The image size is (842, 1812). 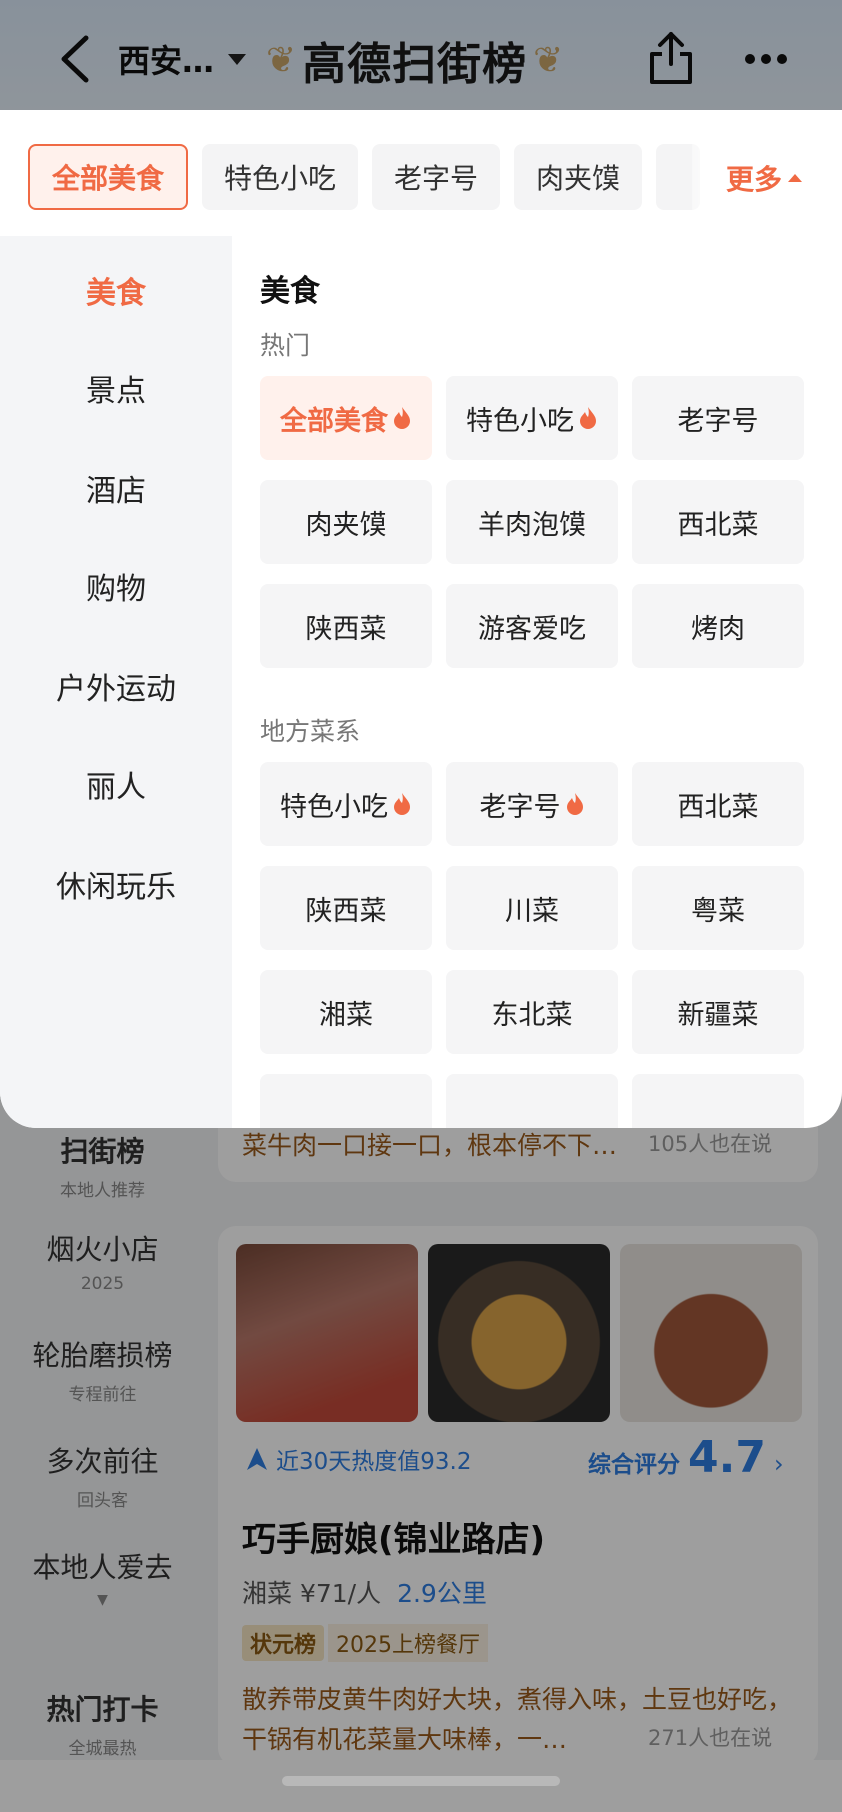 I want to click on grid-item: 川菜, so click(x=532, y=908).